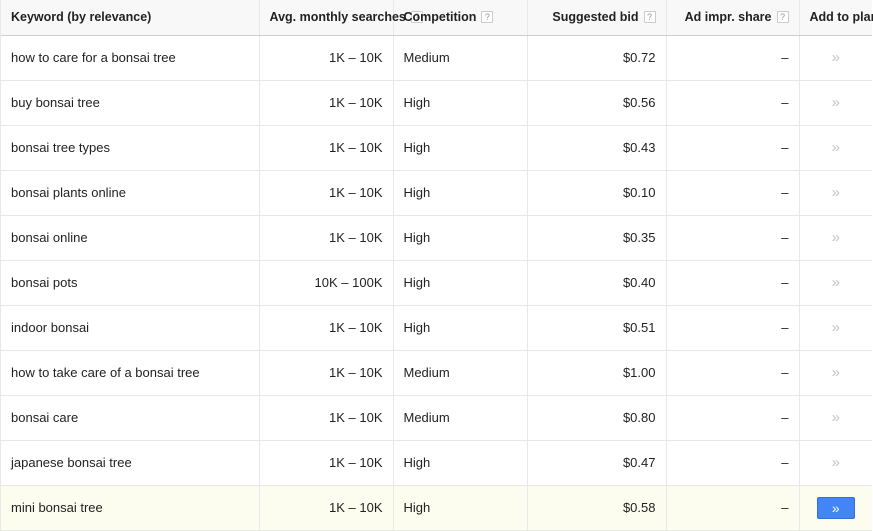  I want to click on cell-keyword: mini bonsai tree, so click(130, 507).